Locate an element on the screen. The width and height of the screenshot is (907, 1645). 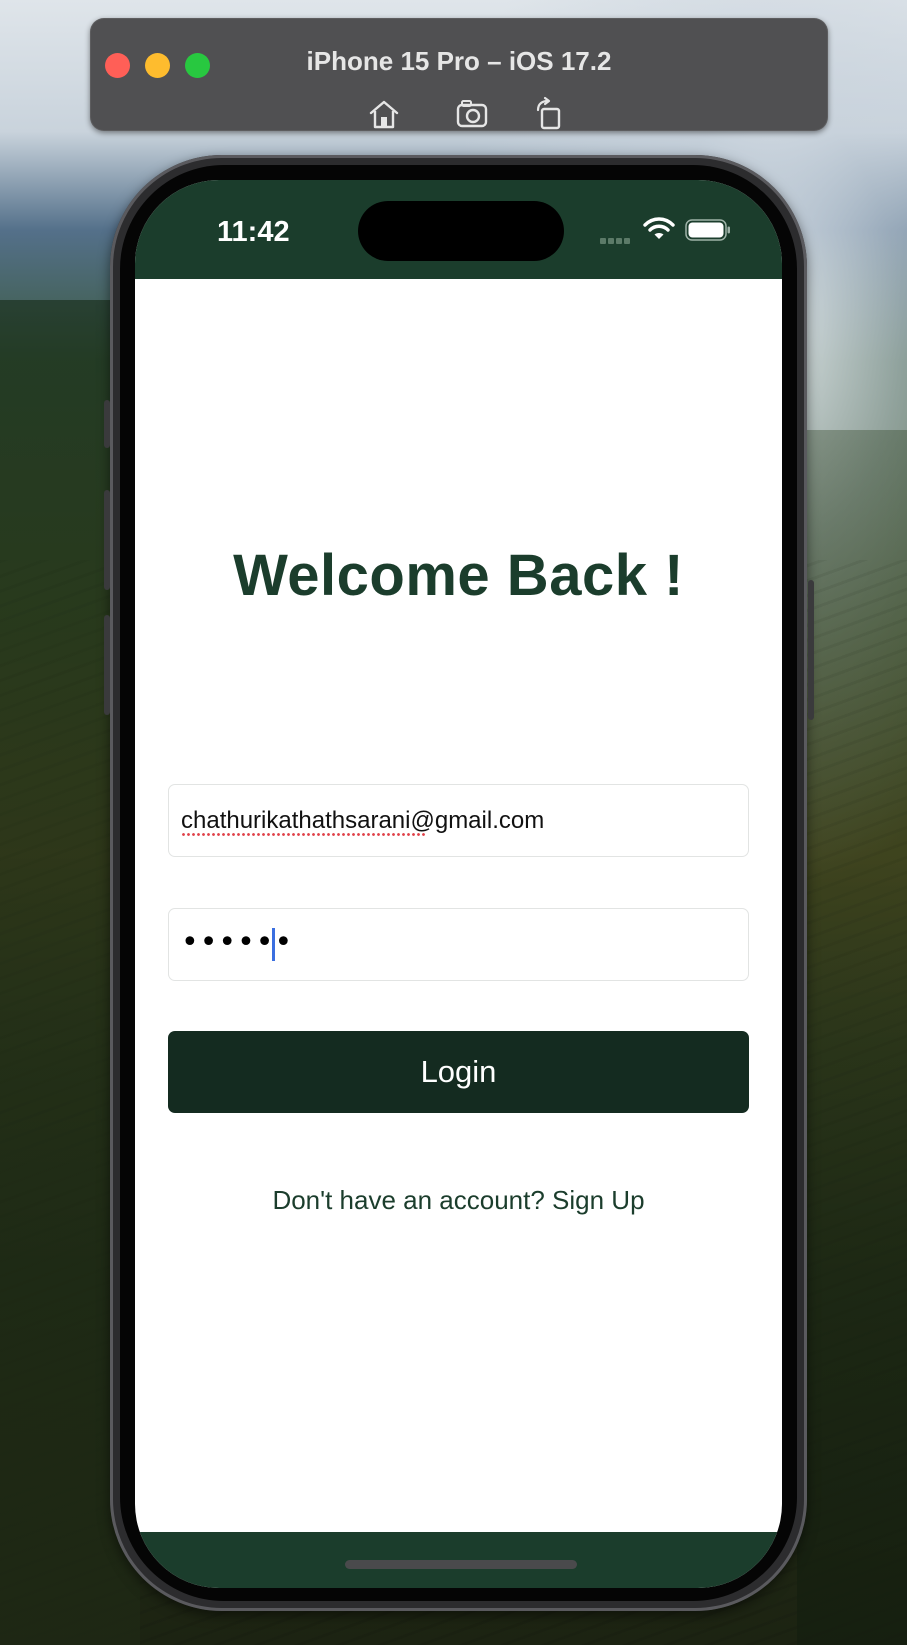
simulator-toolbar is located at coordinates (459, 114).